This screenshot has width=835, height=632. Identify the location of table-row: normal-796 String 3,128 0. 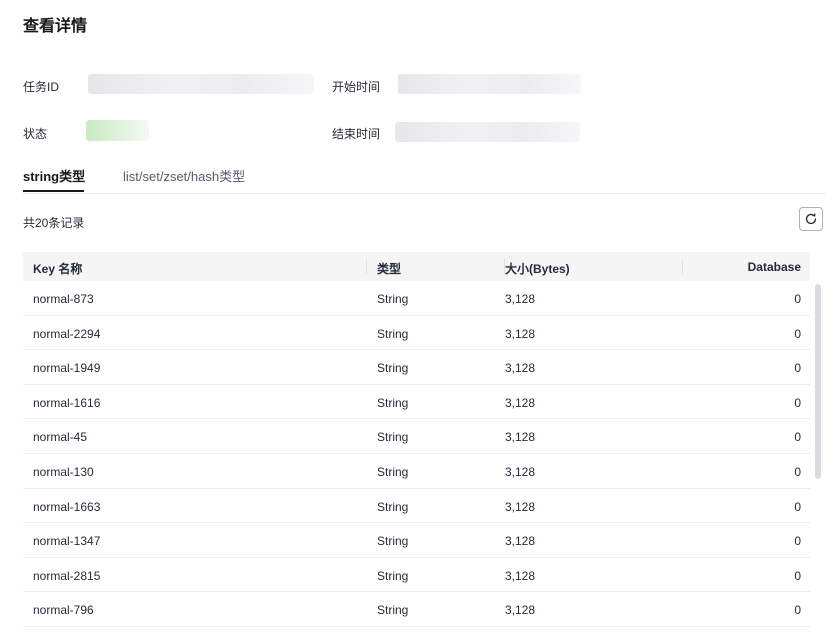
(416, 609).